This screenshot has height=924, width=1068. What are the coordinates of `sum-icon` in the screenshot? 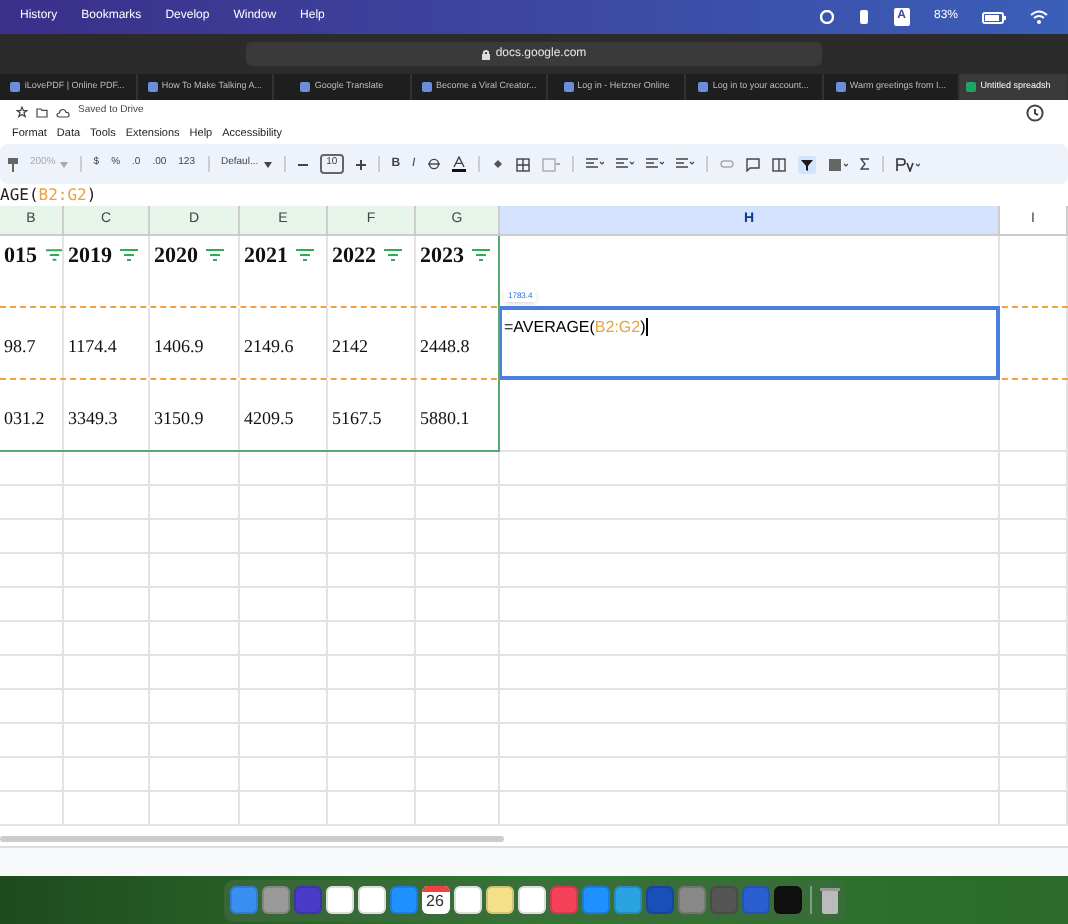 It's located at (864, 164).